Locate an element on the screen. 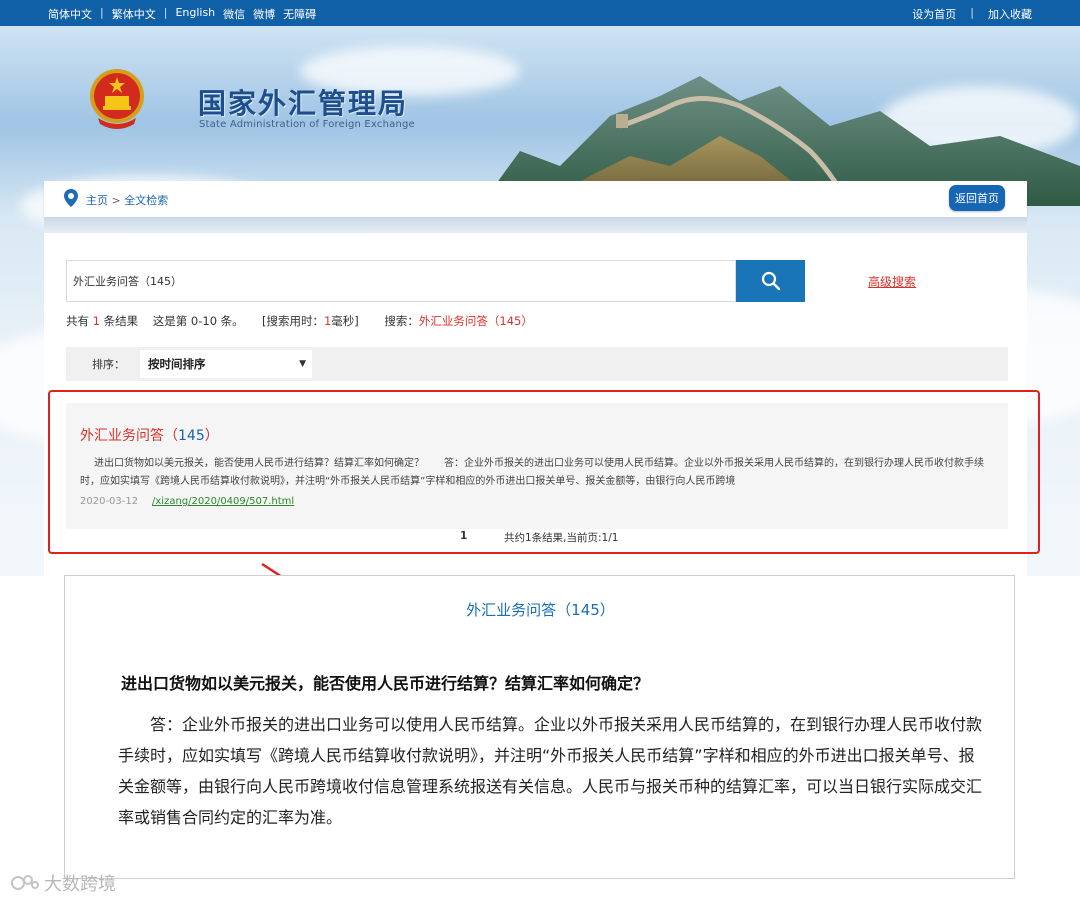 This screenshot has height=904, width=1080. watermark-logo-icon is located at coordinates (25, 882).